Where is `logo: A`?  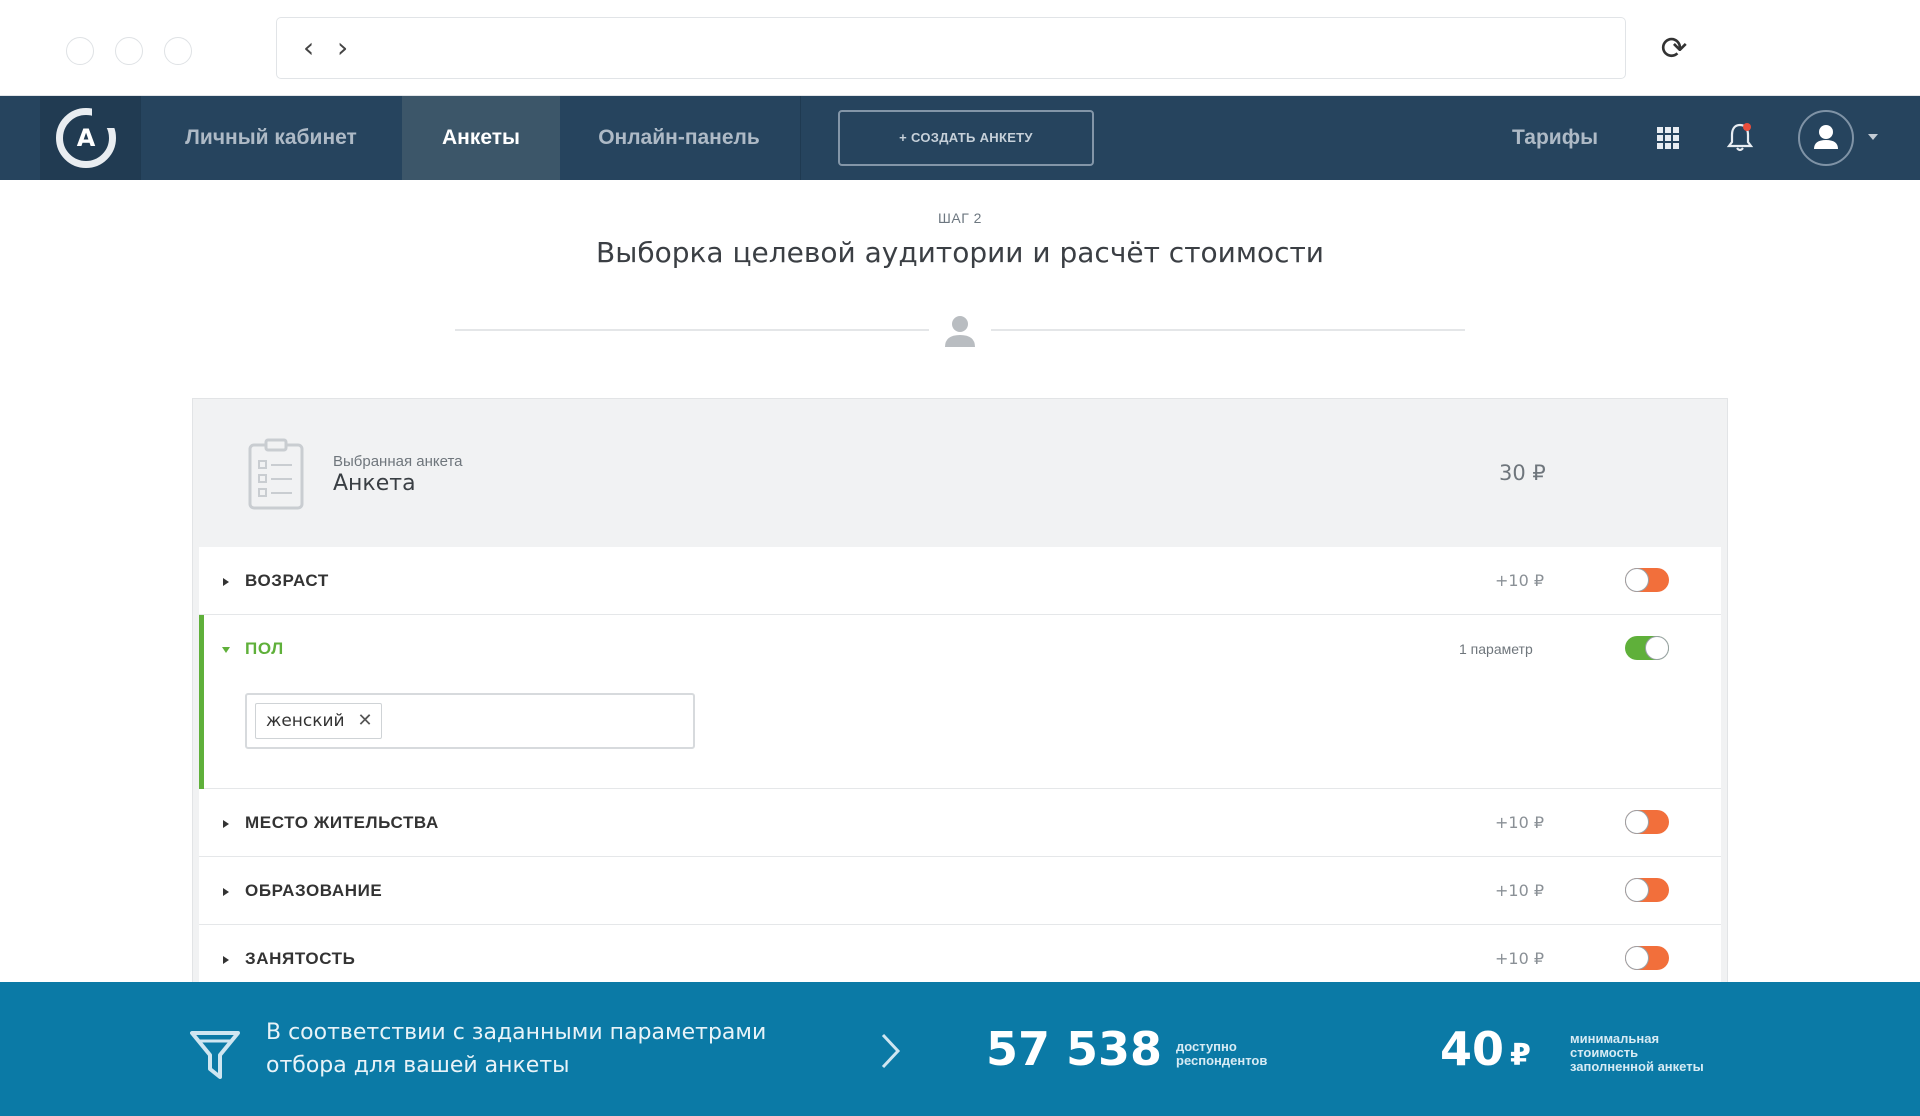 logo: A is located at coordinates (90, 138).